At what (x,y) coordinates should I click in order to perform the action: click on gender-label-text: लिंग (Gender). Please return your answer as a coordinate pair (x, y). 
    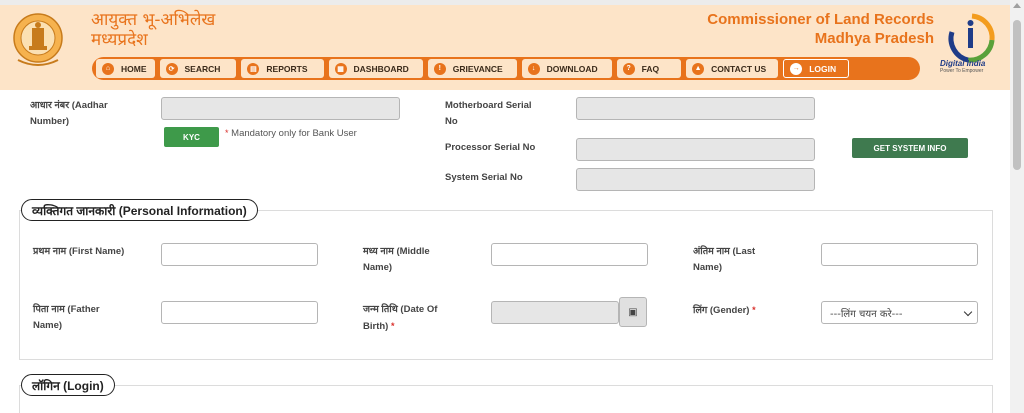
    Looking at the image, I should click on (721, 310).